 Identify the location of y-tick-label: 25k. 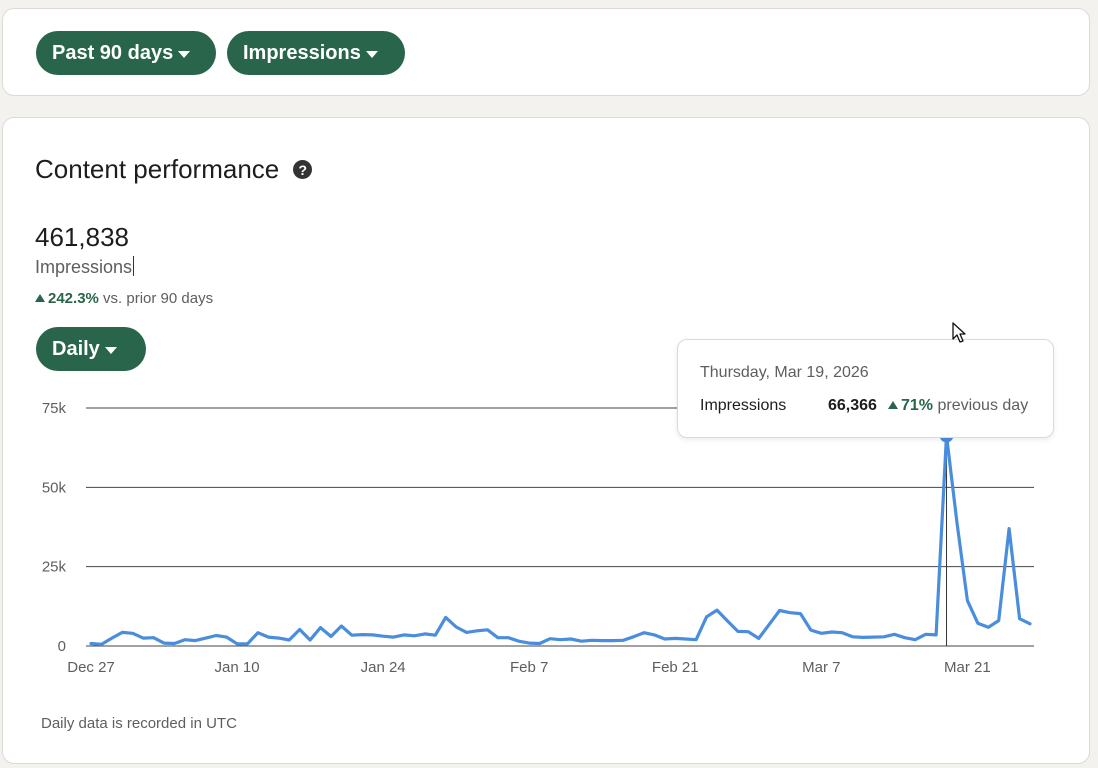
(54, 567).